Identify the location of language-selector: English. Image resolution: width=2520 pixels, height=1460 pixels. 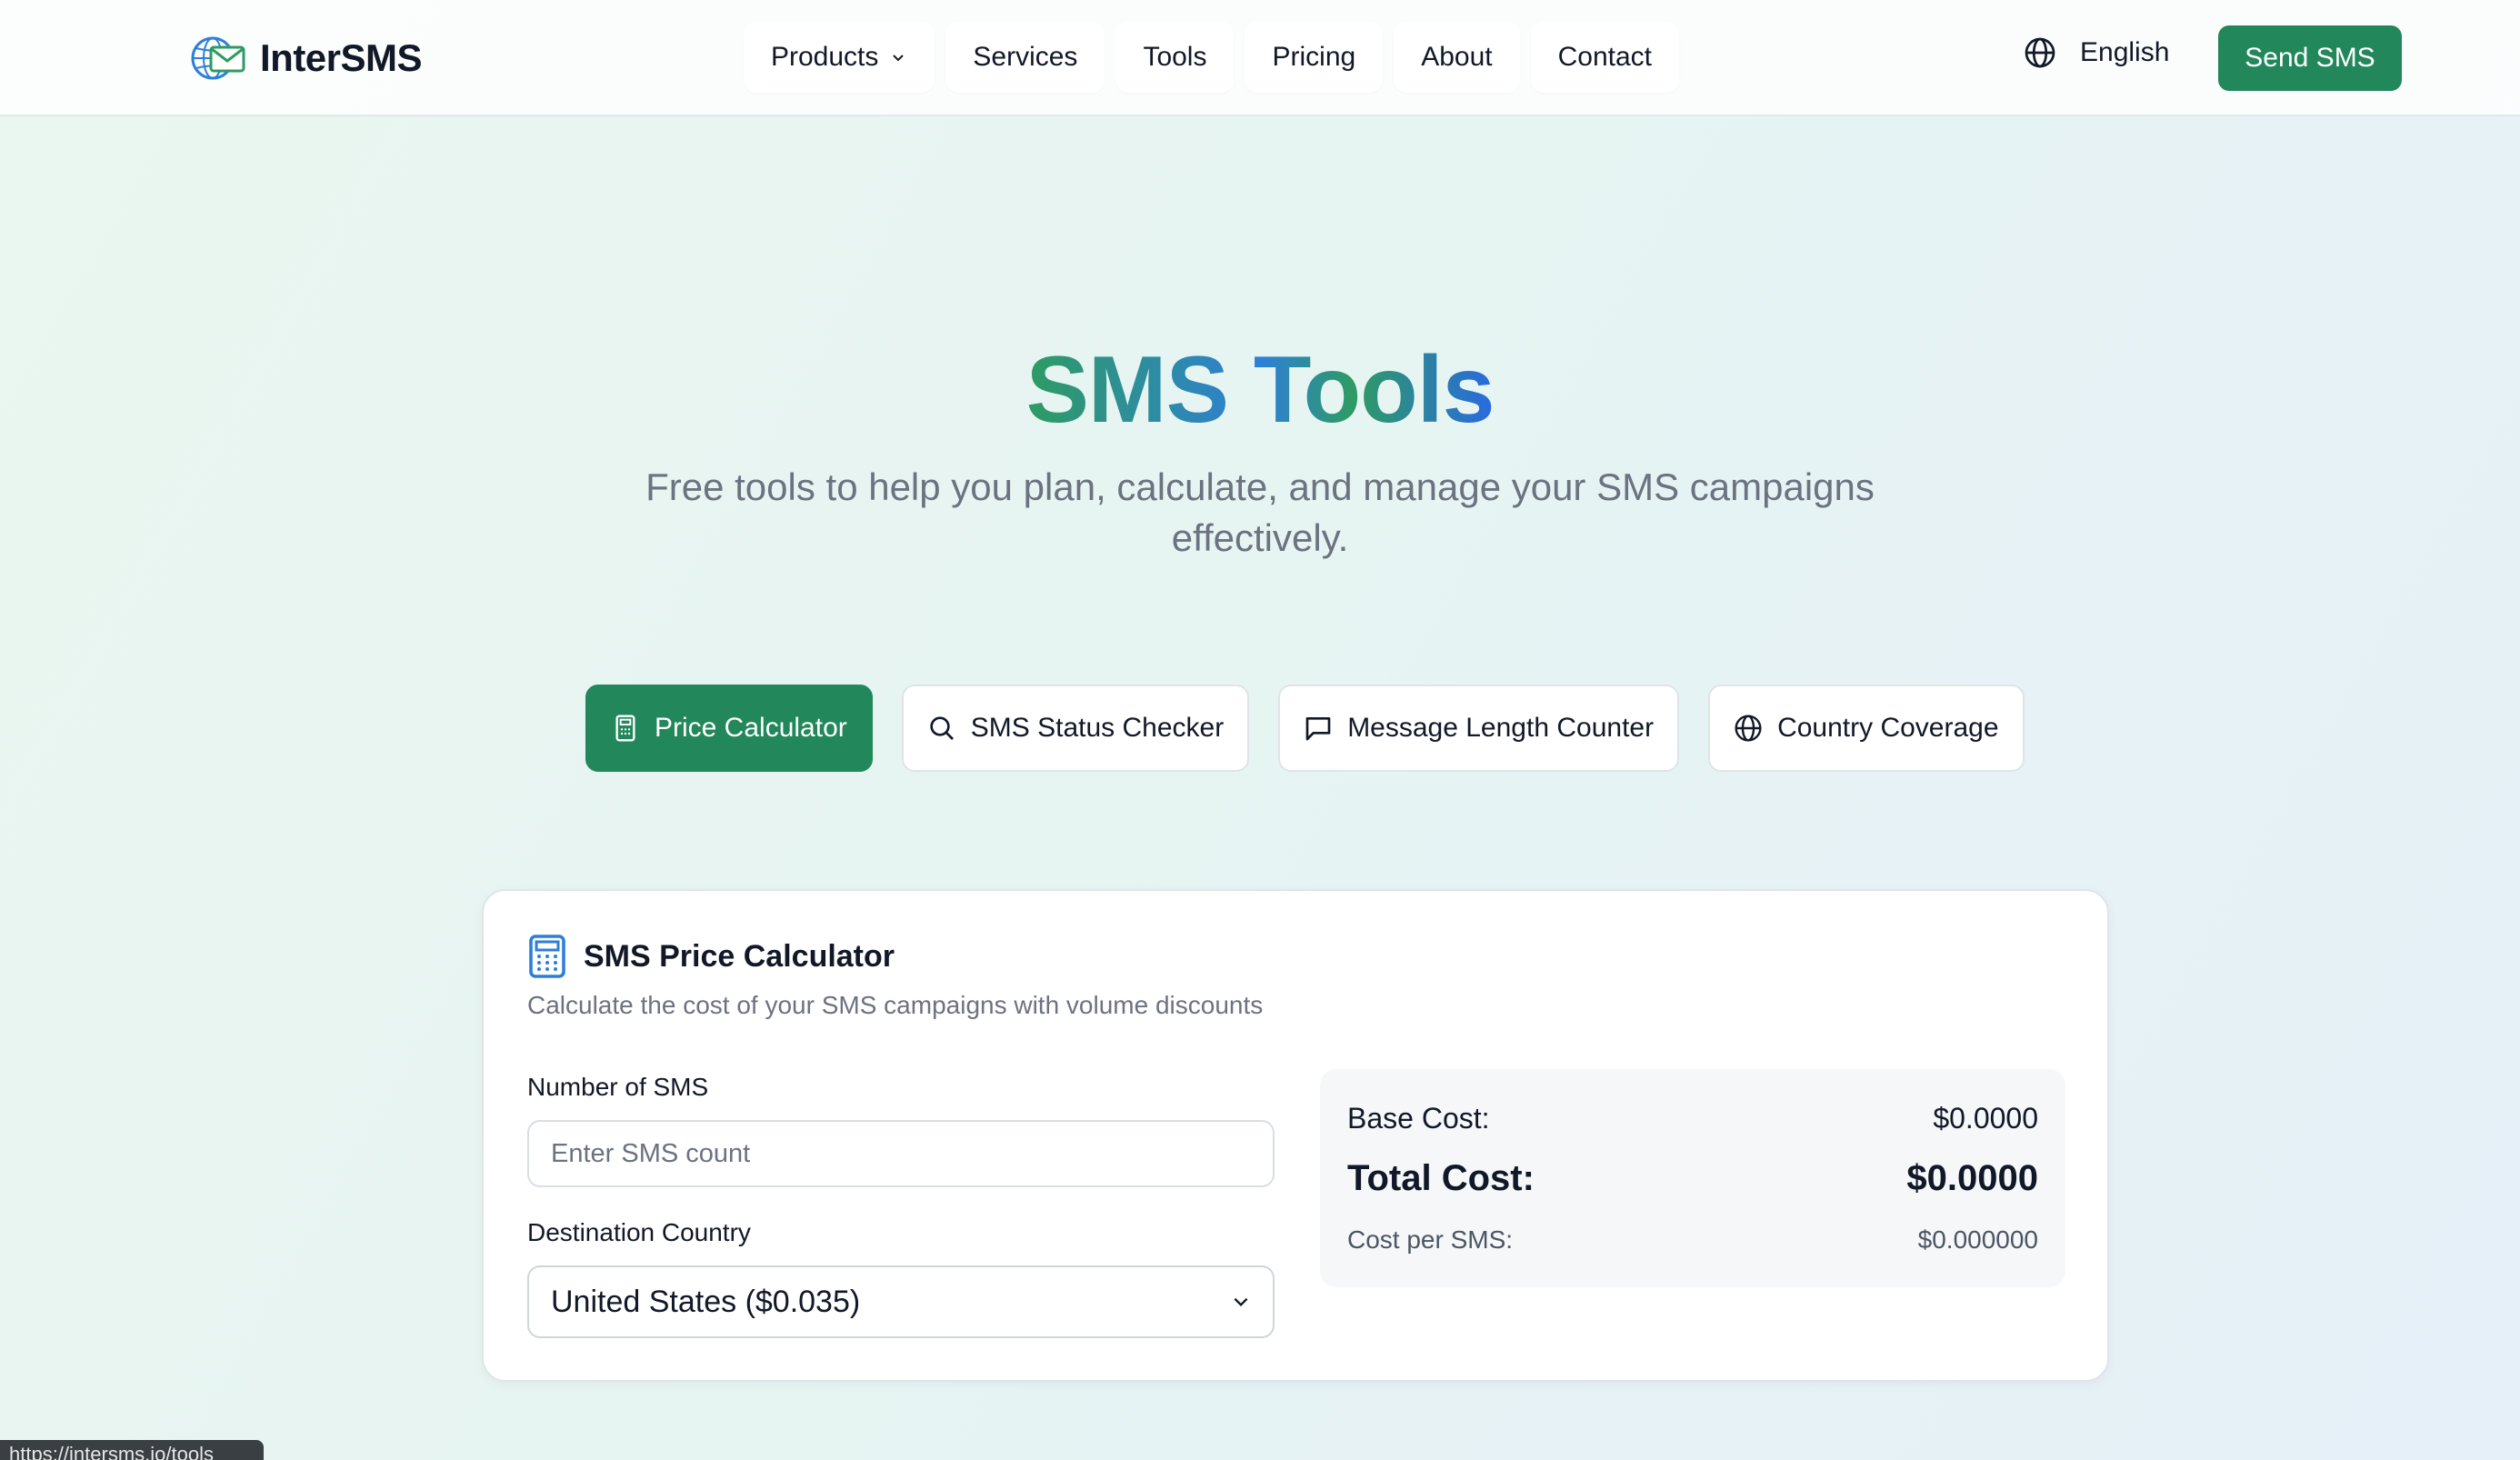
(2096, 53).